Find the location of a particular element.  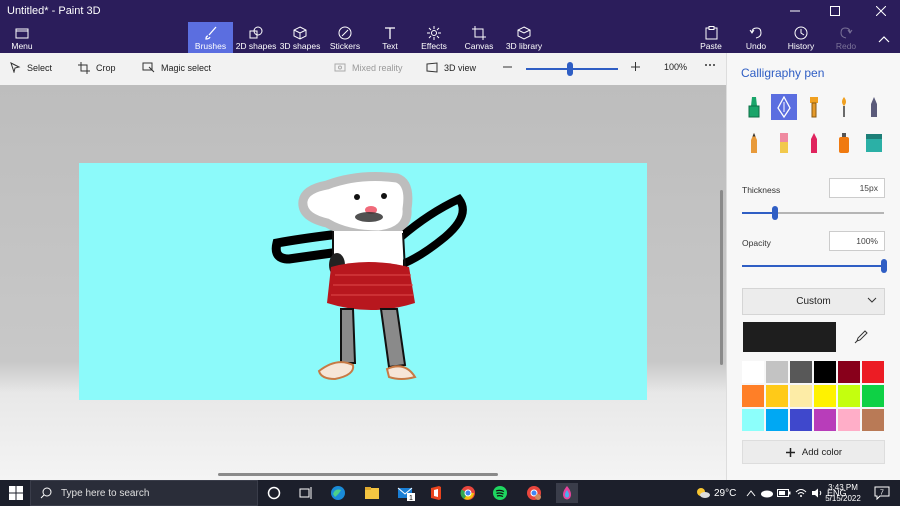

watercolor-icon is located at coordinates (844, 107).